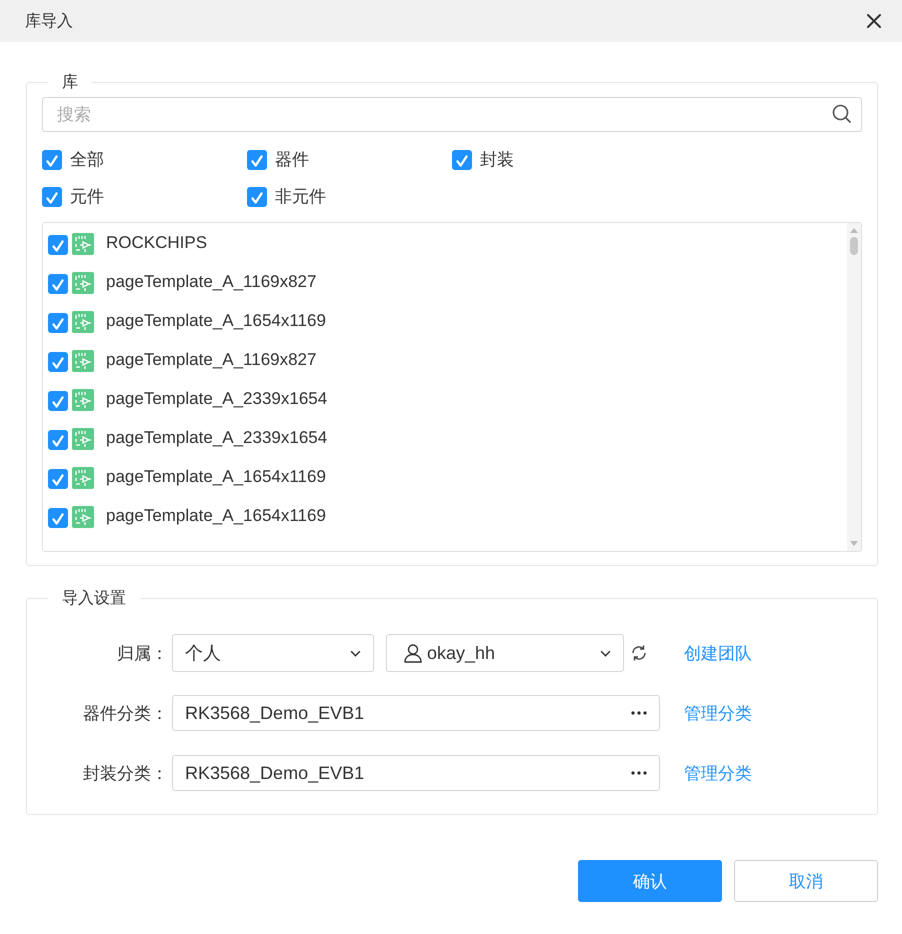 This screenshot has width=902, height=934. I want to click on close-icon, so click(874, 21).